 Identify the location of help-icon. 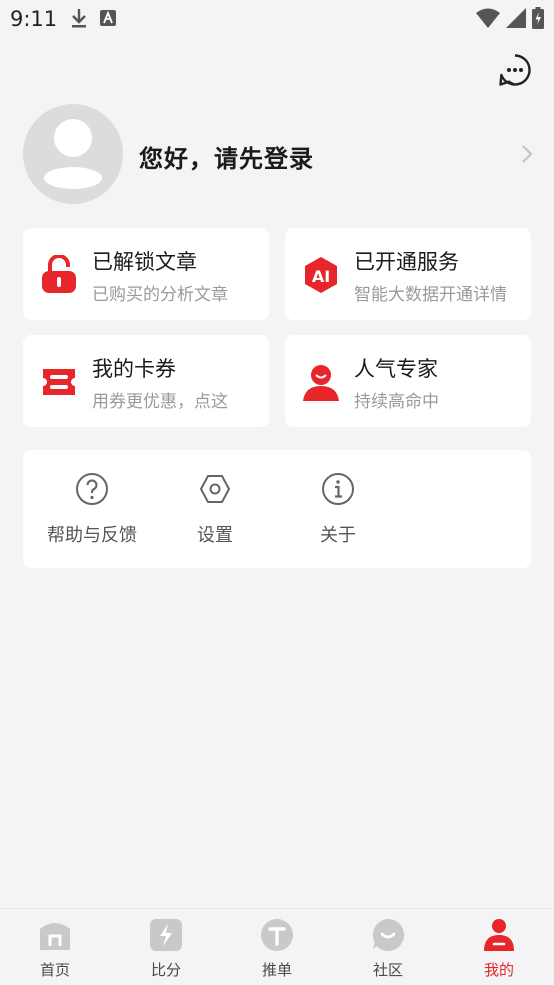
(92, 489).